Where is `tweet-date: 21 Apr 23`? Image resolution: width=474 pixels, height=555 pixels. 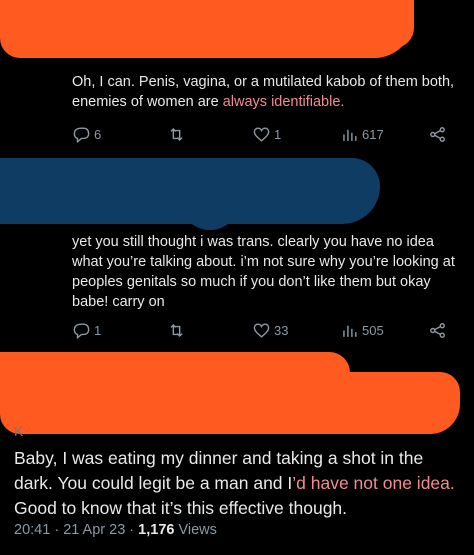
tweet-date: 21 Apr 23 is located at coordinates (94, 530).